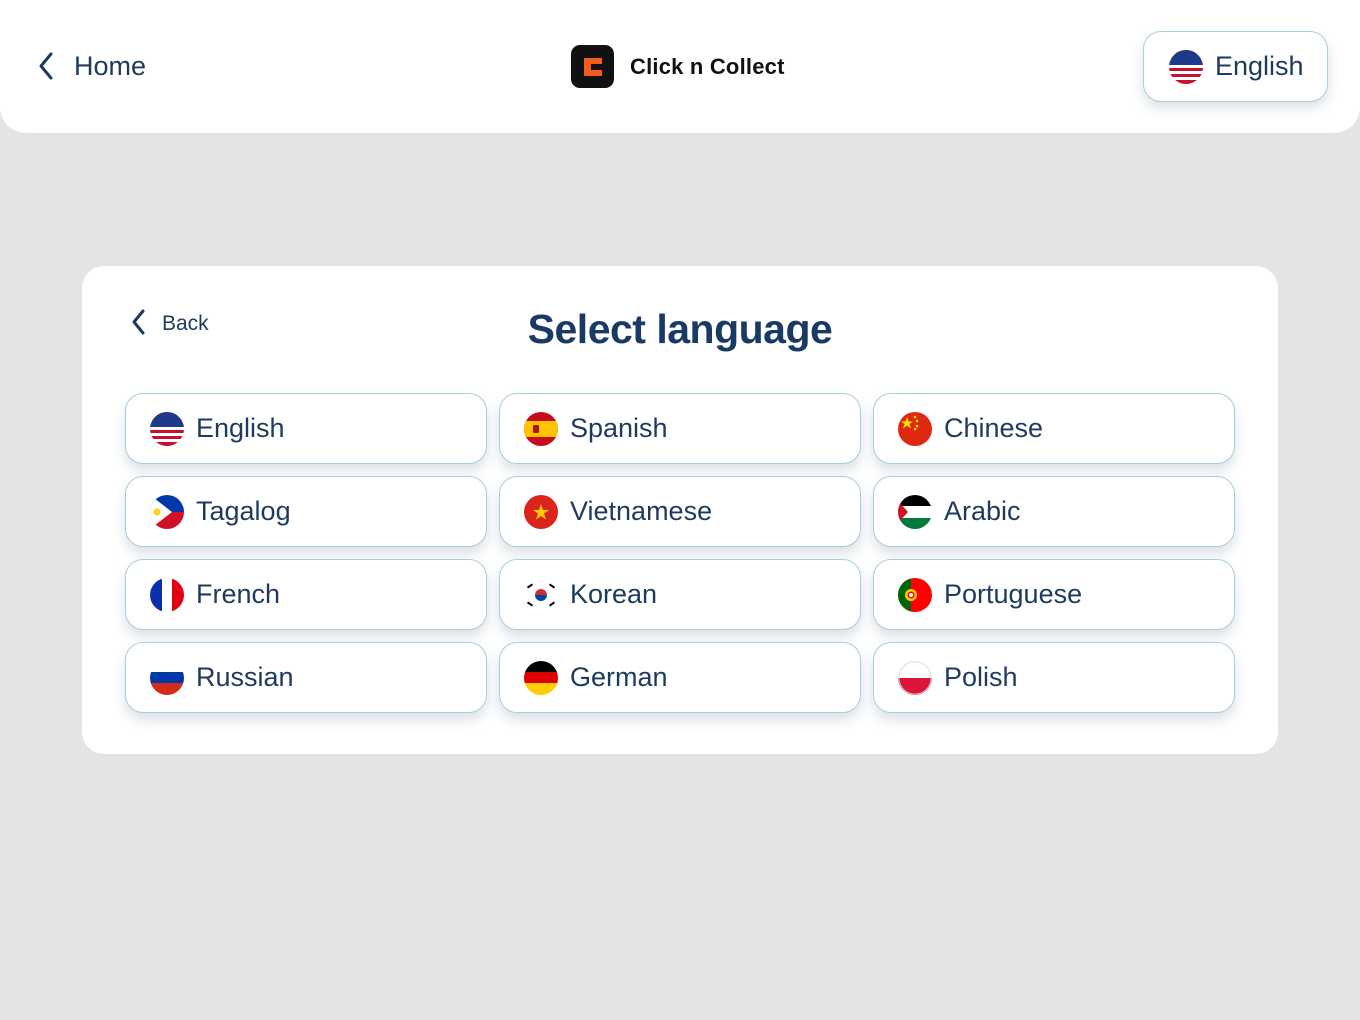  What do you see at coordinates (306, 511) in the screenshot?
I see `language-option-tagalog: Tagalog` at bounding box center [306, 511].